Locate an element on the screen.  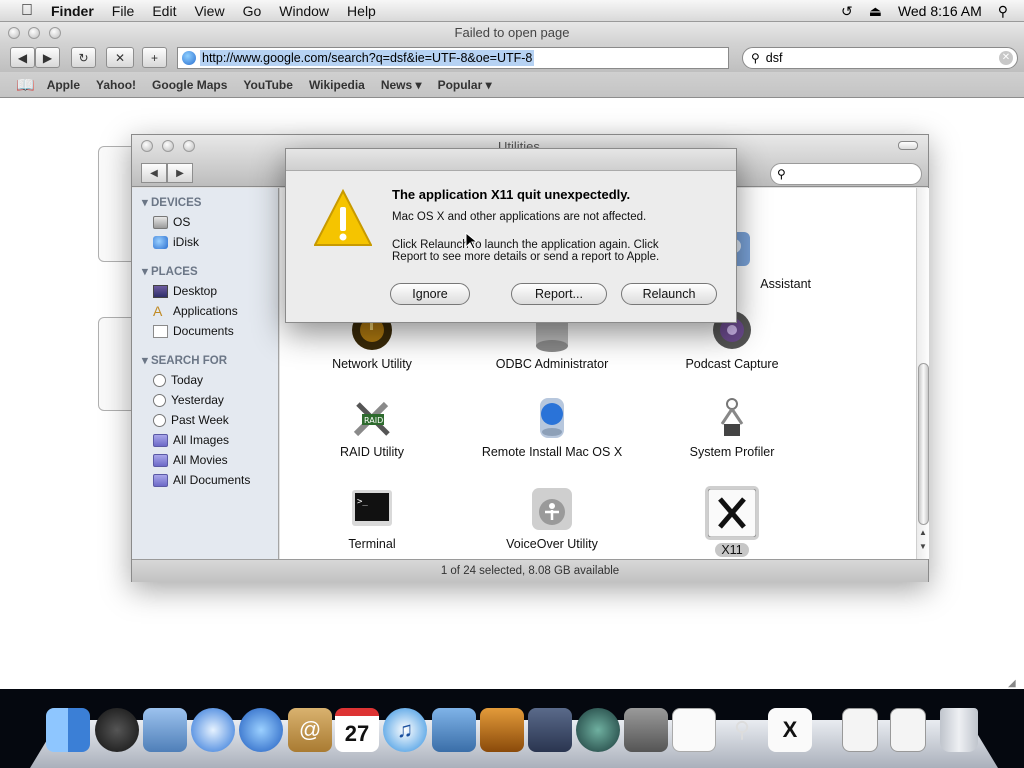
bookmark-google-maps: Google Maps is located at coordinates (189, 85).